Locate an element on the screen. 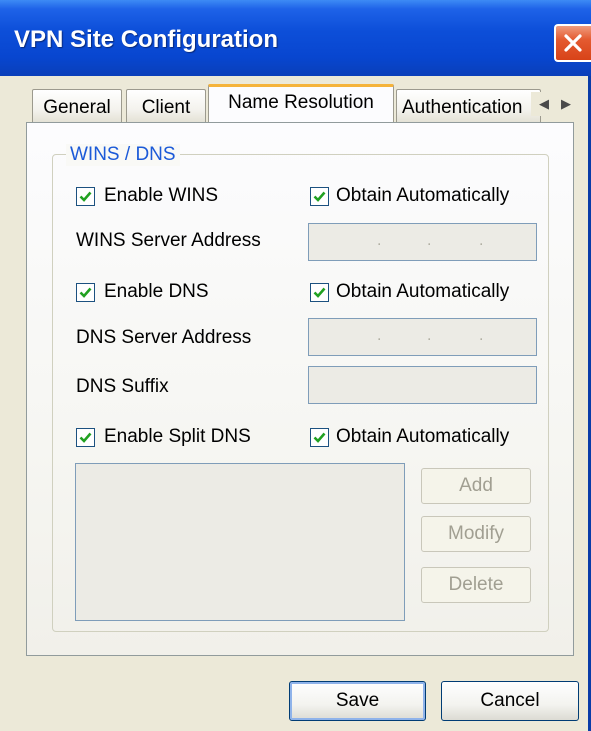 Image resolution: width=591 pixels, height=731 pixels. wins-obtain-automatically-checkbox is located at coordinates (319, 196).